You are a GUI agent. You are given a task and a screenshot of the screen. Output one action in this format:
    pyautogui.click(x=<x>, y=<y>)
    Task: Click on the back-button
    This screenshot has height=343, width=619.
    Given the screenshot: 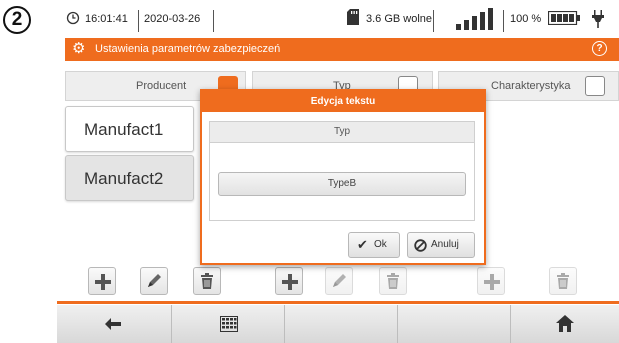 What is the action you would take?
    pyautogui.click(x=114, y=324)
    